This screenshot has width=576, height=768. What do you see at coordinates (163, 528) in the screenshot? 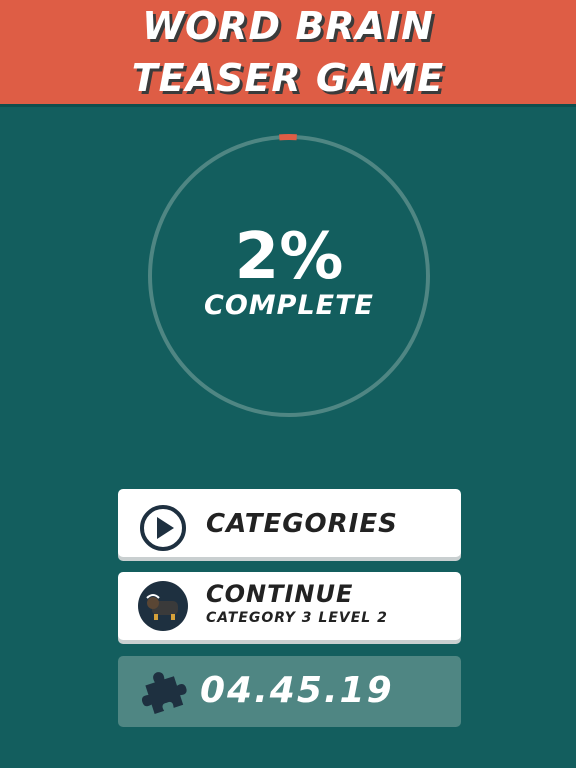
I see `play-circle-icon` at bounding box center [163, 528].